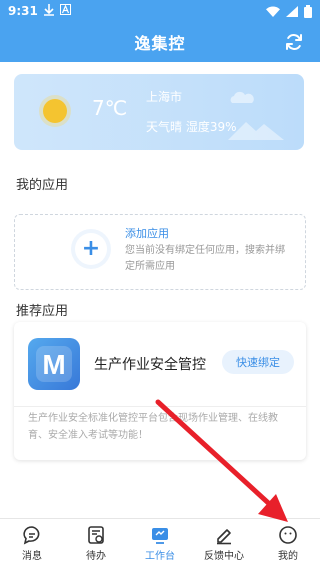  Describe the element at coordinates (42, 311) in the screenshot. I see `recommended-title: 推荐应用` at that location.